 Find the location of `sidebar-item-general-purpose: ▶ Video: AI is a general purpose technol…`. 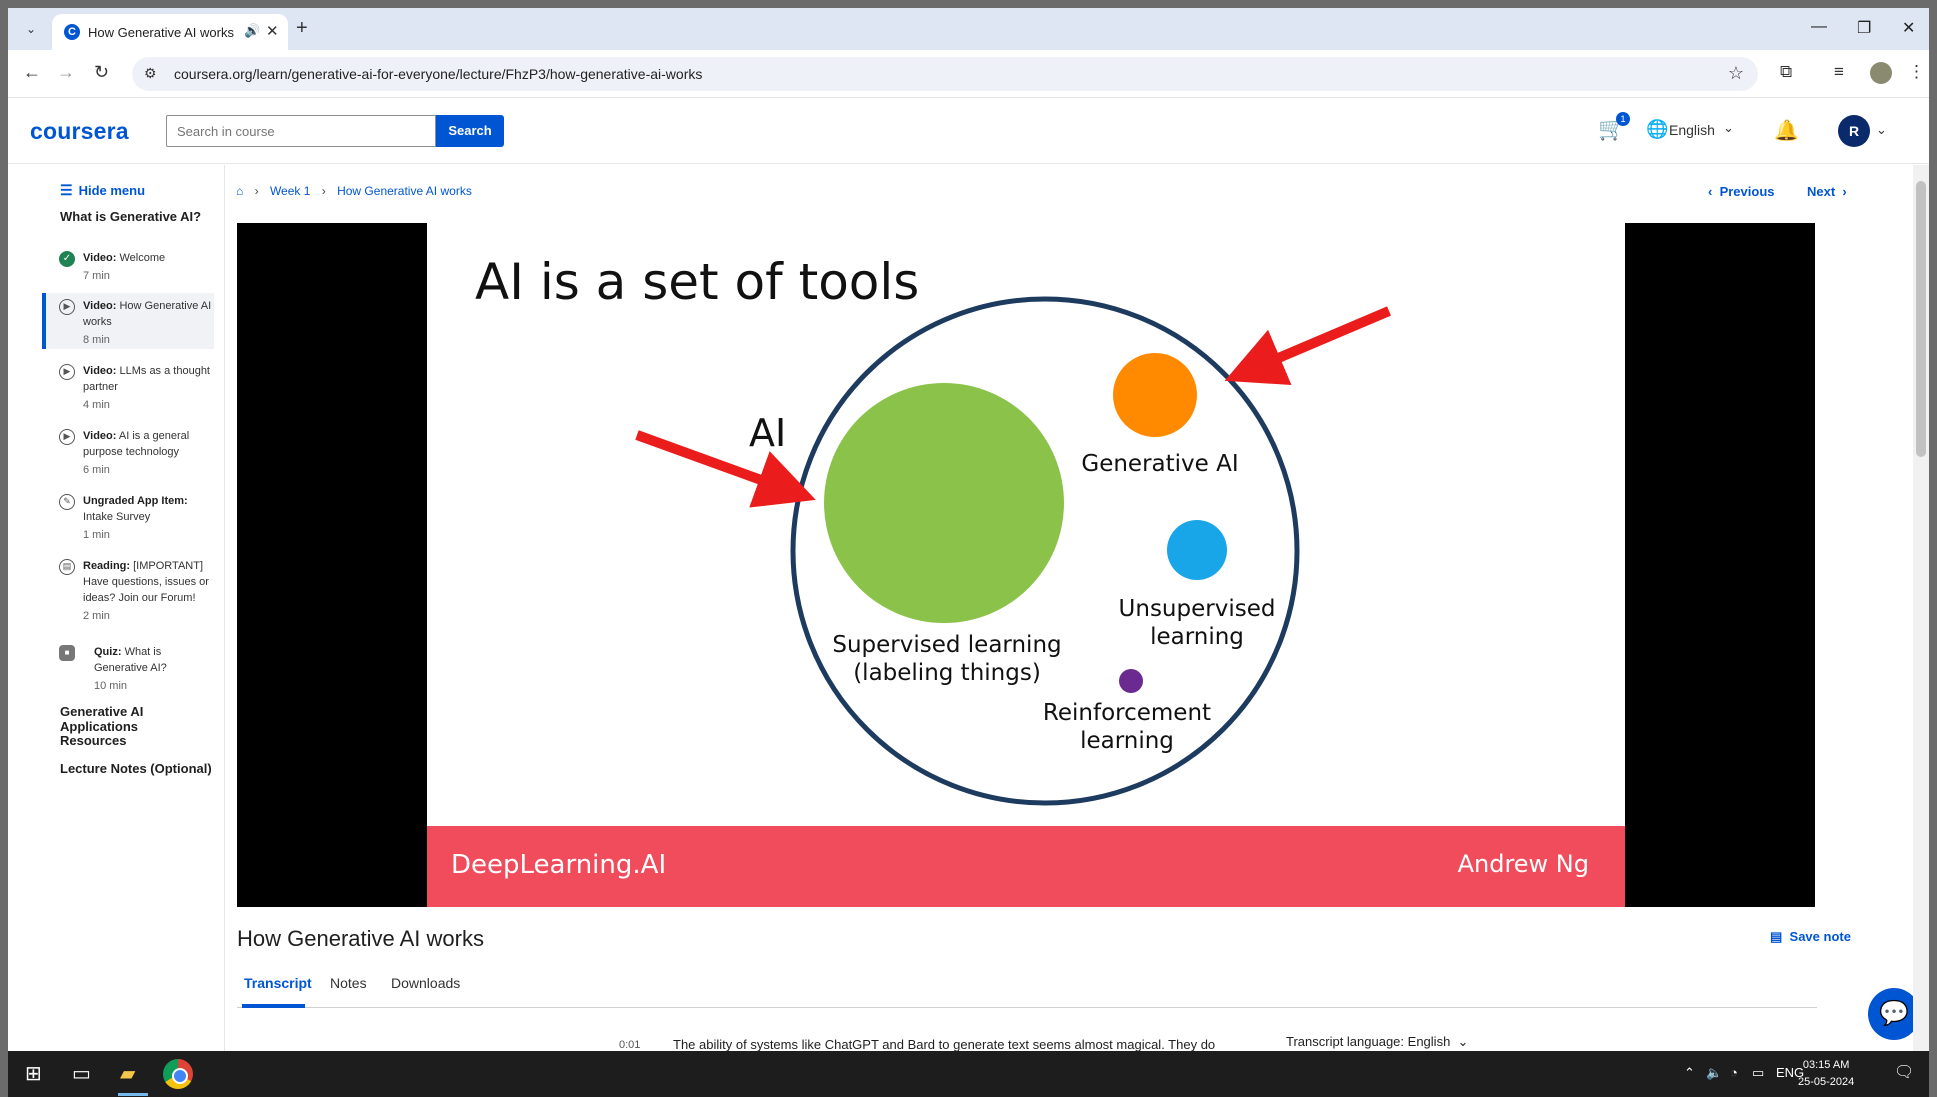

sidebar-item-general-purpose: ▶ Video: AI is a general purpose technol… is located at coordinates (128, 451).